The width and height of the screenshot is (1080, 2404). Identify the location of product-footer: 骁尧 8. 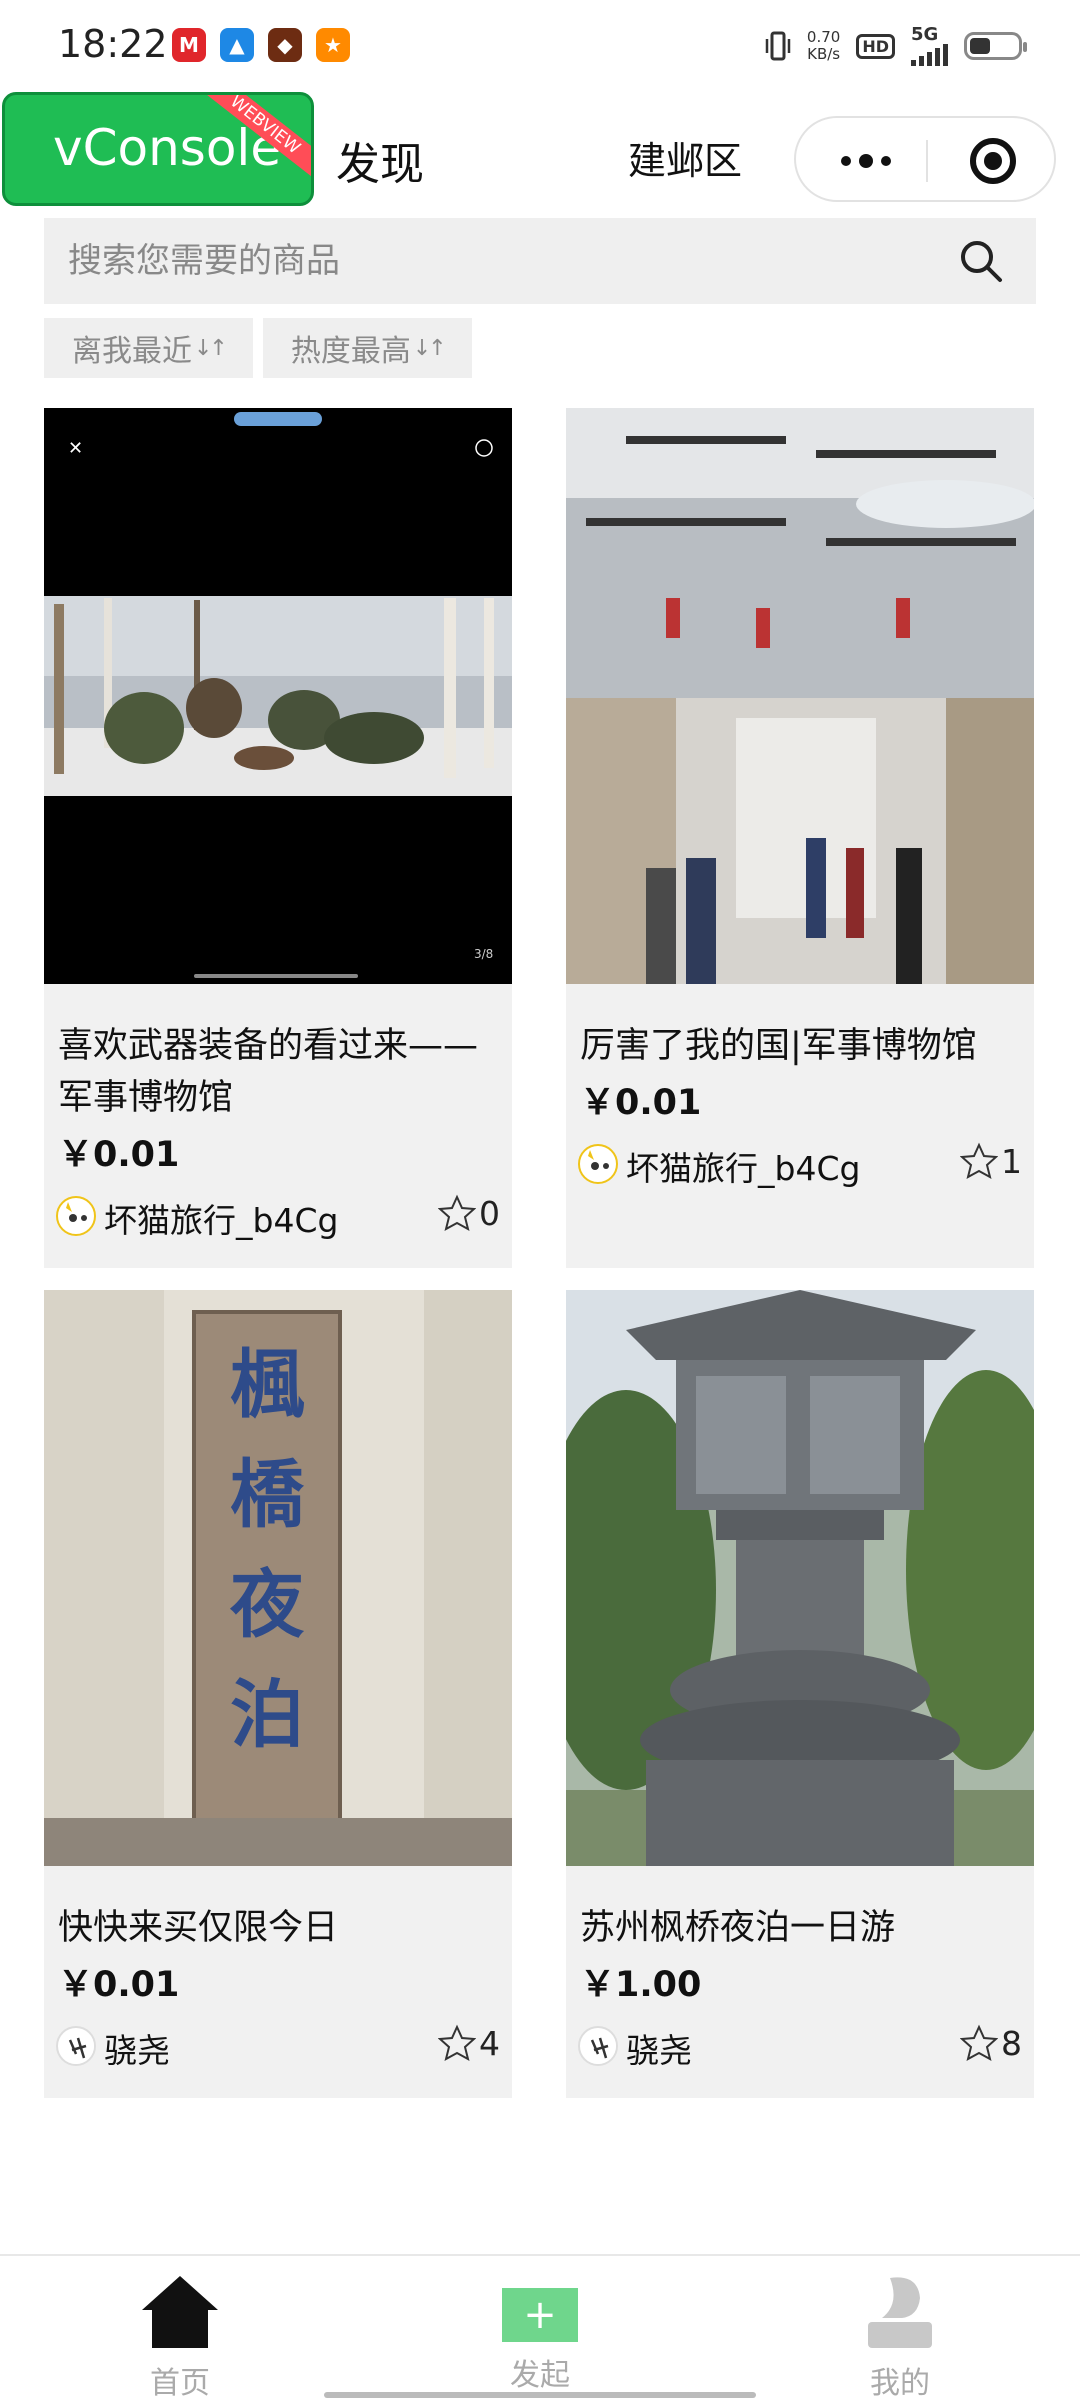
(800, 2047).